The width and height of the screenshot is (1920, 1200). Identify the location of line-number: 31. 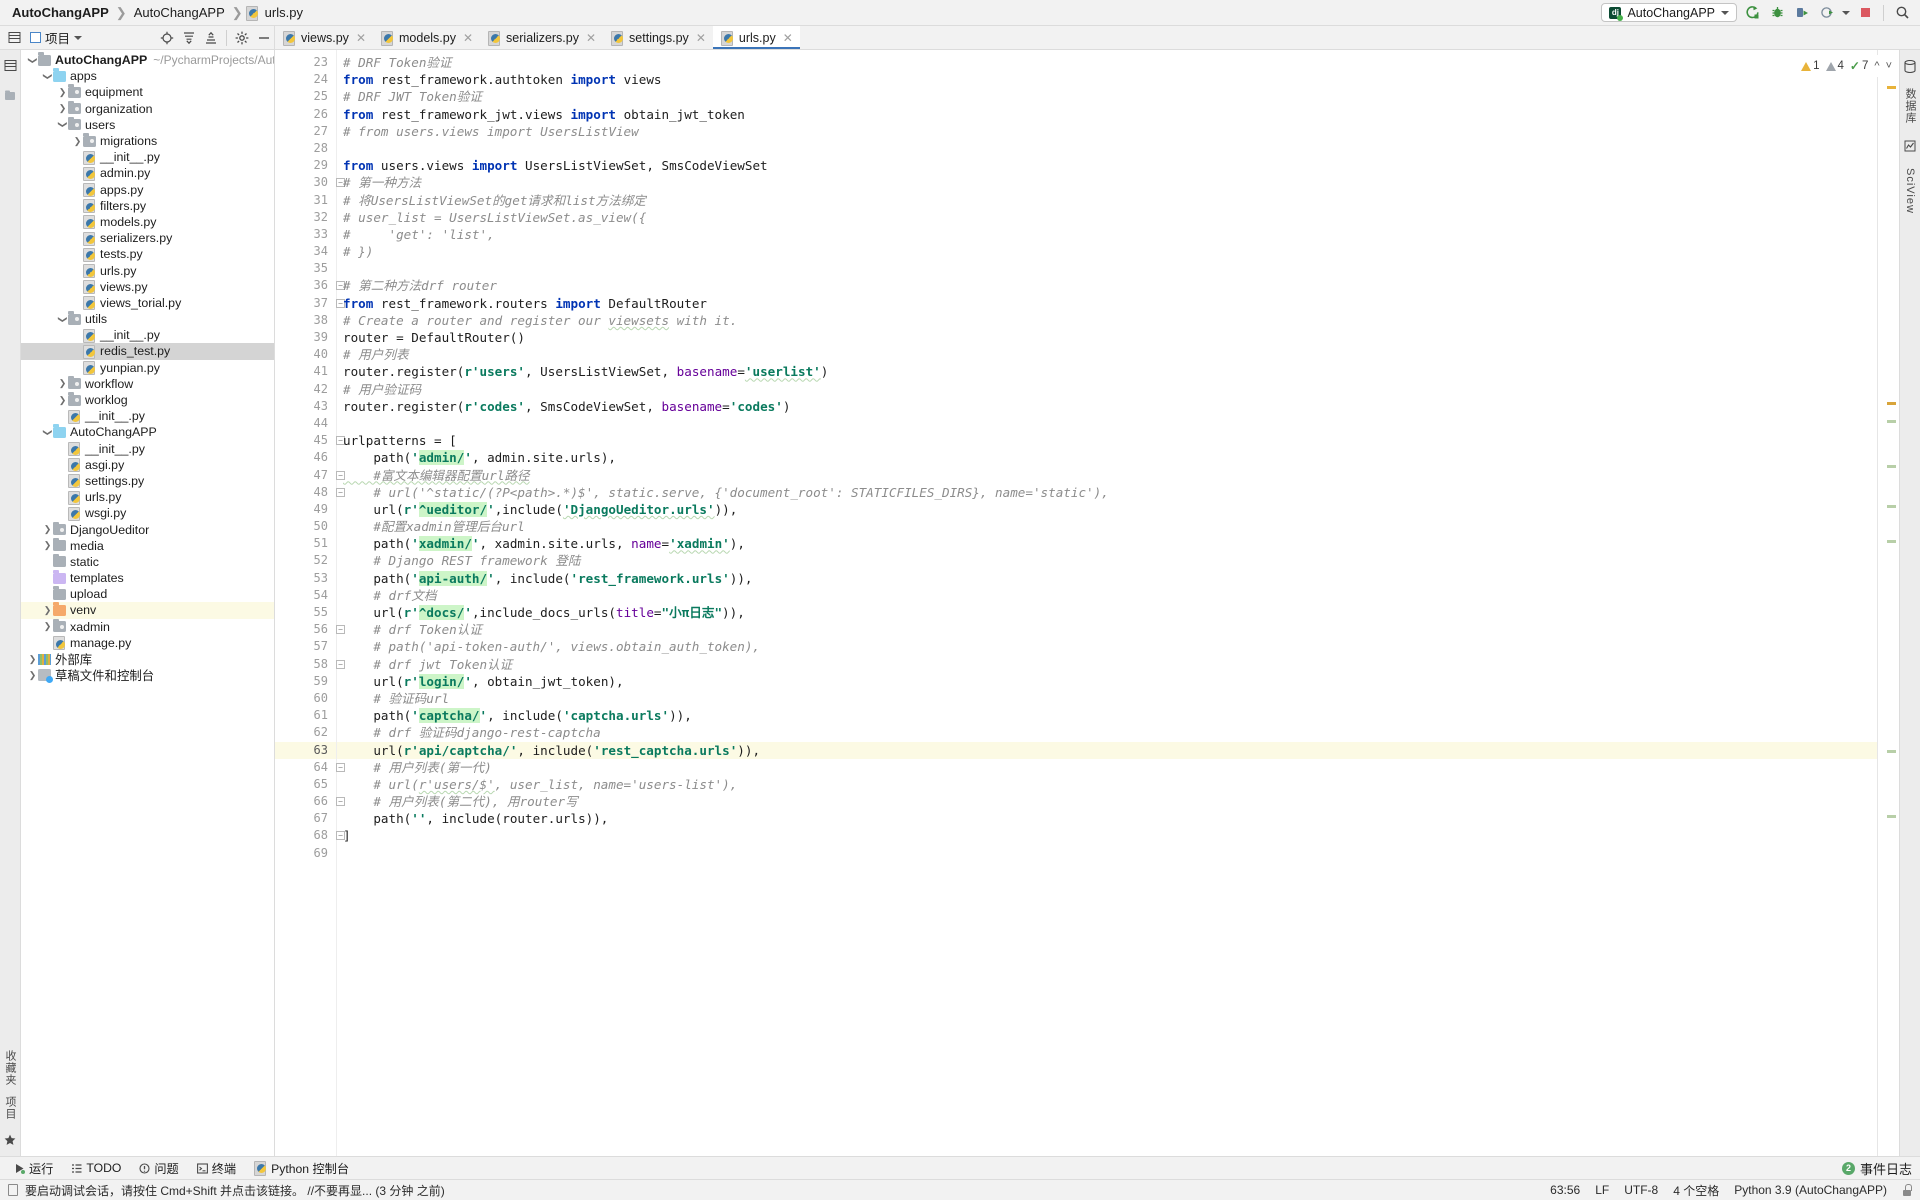
(305, 200).